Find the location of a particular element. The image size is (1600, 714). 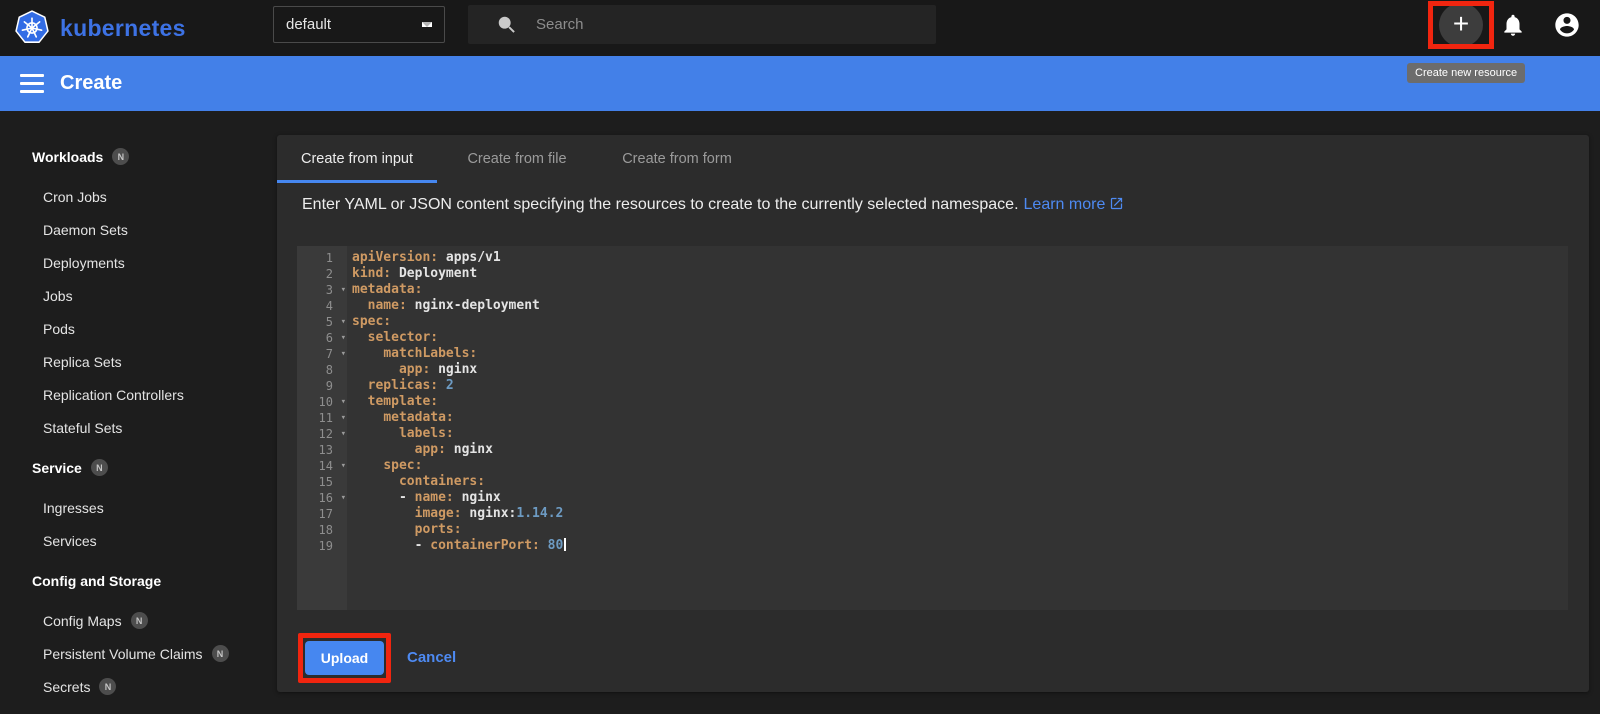

annotation-box-upload-button: Upload is located at coordinates (344, 658).